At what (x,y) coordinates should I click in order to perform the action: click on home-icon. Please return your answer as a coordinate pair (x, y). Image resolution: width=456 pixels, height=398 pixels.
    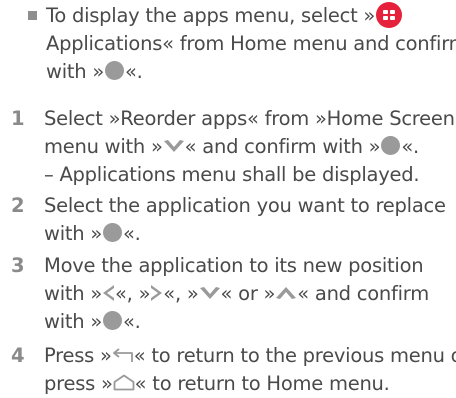
    Looking at the image, I should click on (124, 382).